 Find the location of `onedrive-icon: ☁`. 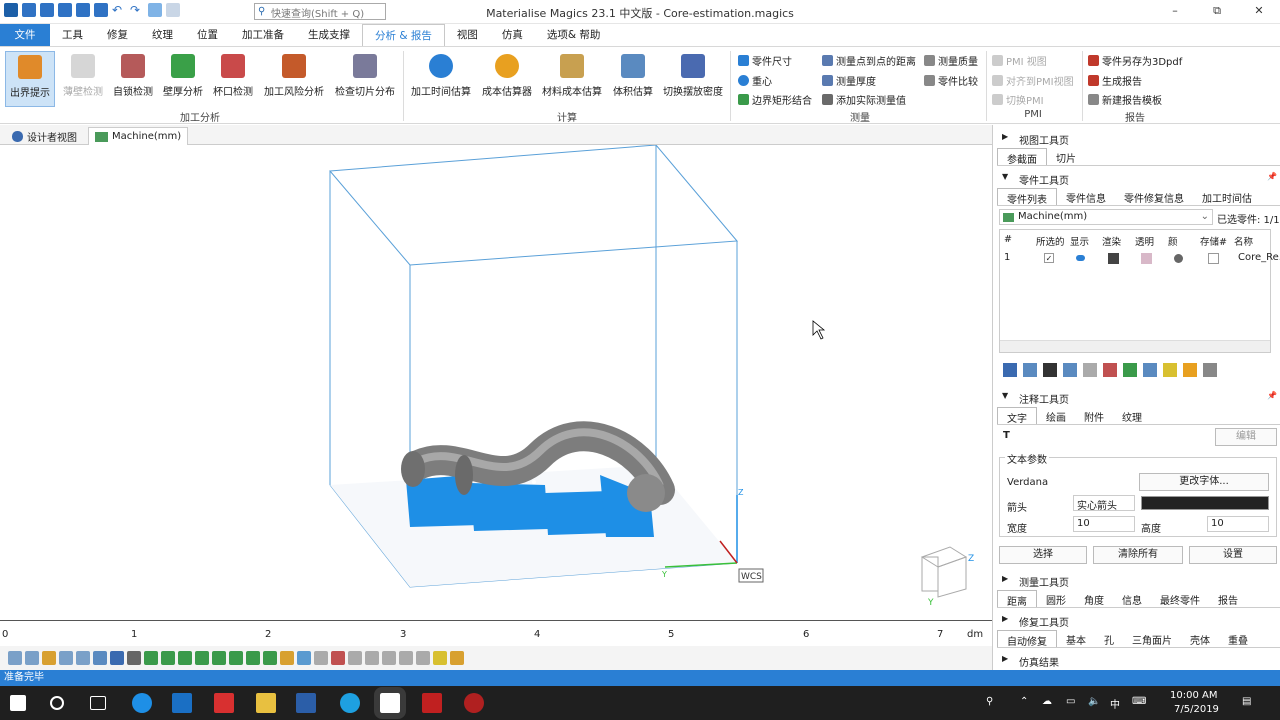

onedrive-icon: ☁ is located at coordinates (1047, 701).